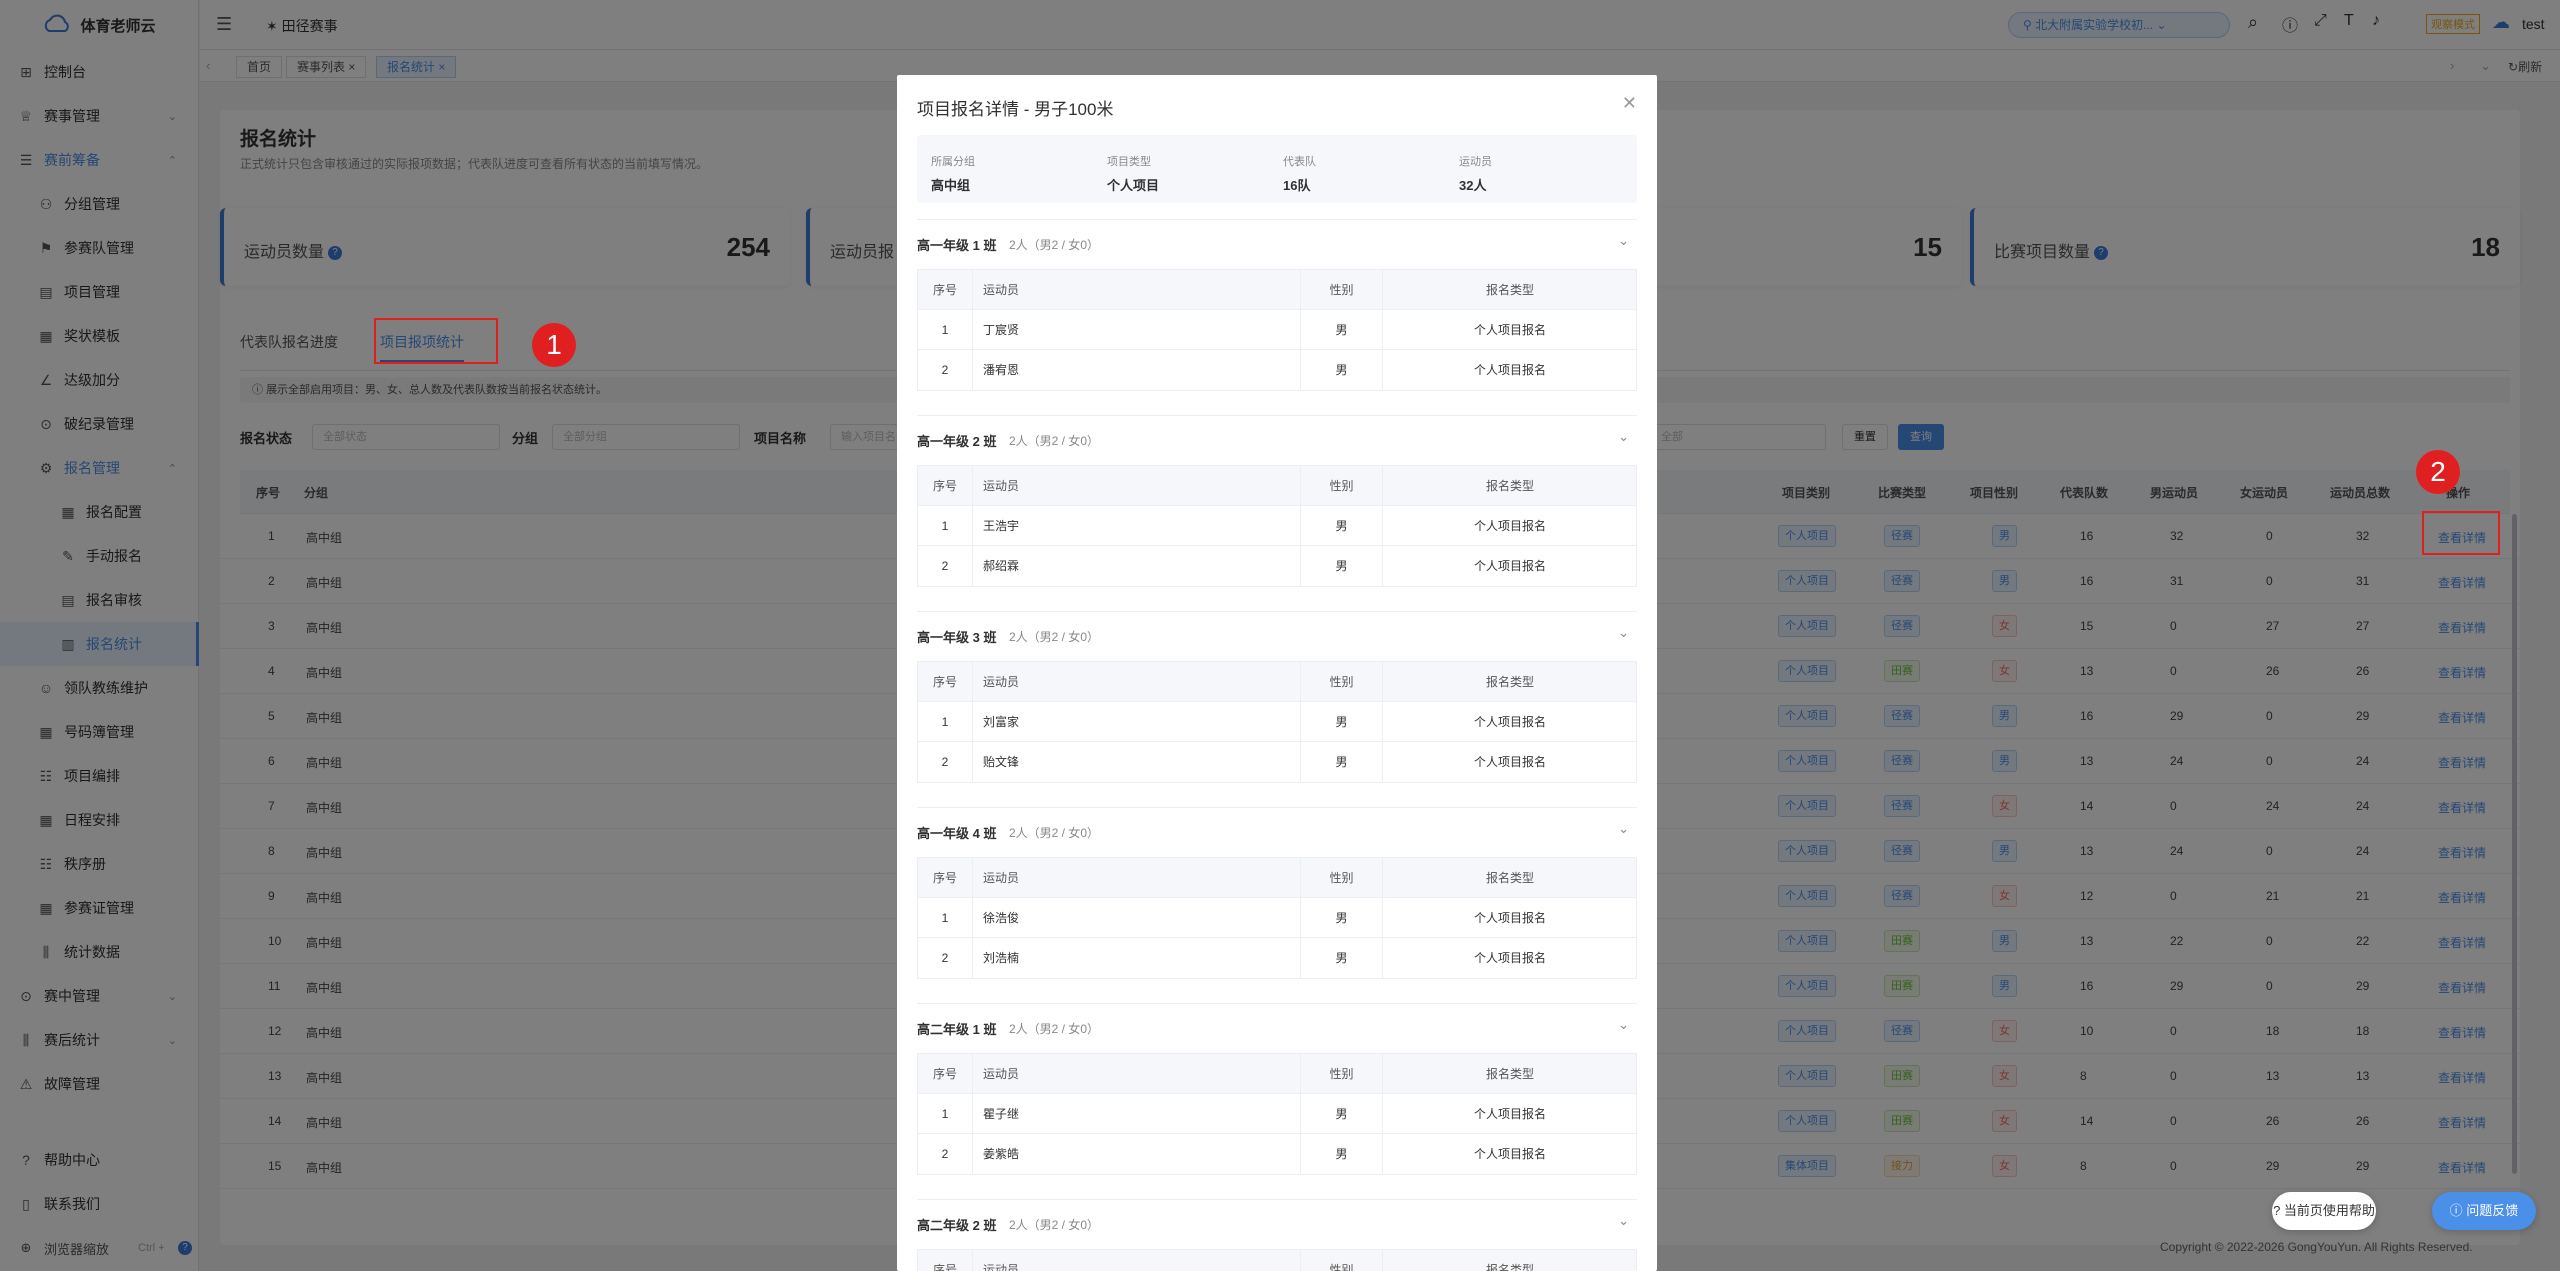  What do you see at coordinates (1277, 437) in the screenshot?
I see `section-header: 高一年级 2 班 2人（男2 / 女0） ⌄` at bounding box center [1277, 437].